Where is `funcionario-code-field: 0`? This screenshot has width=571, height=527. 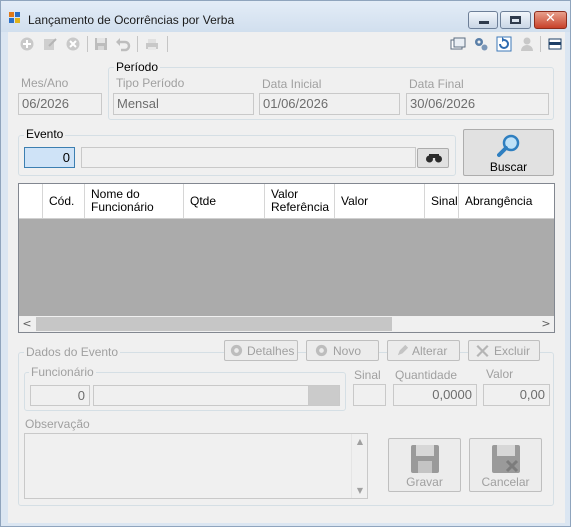 funcionario-code-field: 0 is located at coordinates (60, 395).